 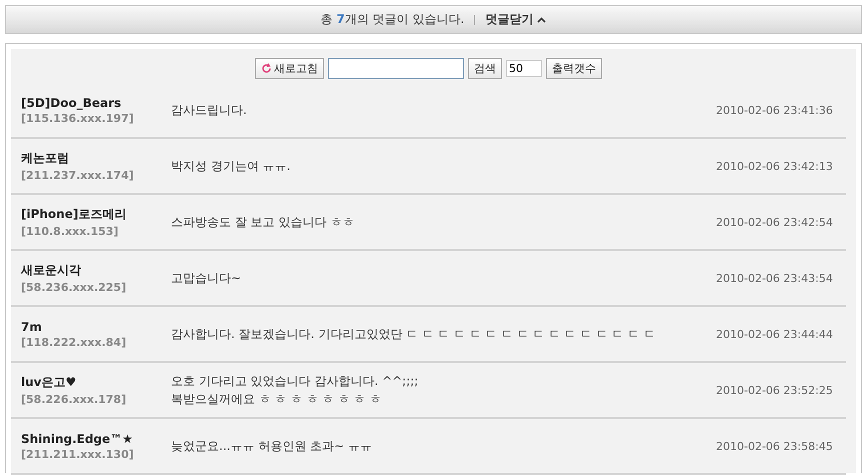 What do you see at coordinates (775, 390) in the screenshot?
I see `comment-time: 2010-02-06 23:52:25` at bounding box center [775, 390].